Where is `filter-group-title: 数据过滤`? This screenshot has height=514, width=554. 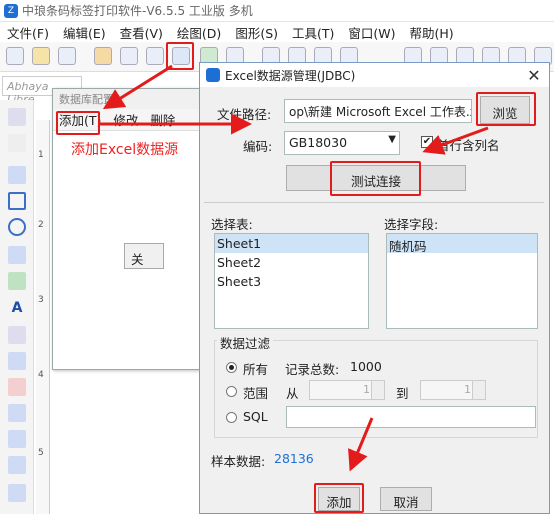
filter-group-title: 数据过滤 is located at coordinates (245, 342).